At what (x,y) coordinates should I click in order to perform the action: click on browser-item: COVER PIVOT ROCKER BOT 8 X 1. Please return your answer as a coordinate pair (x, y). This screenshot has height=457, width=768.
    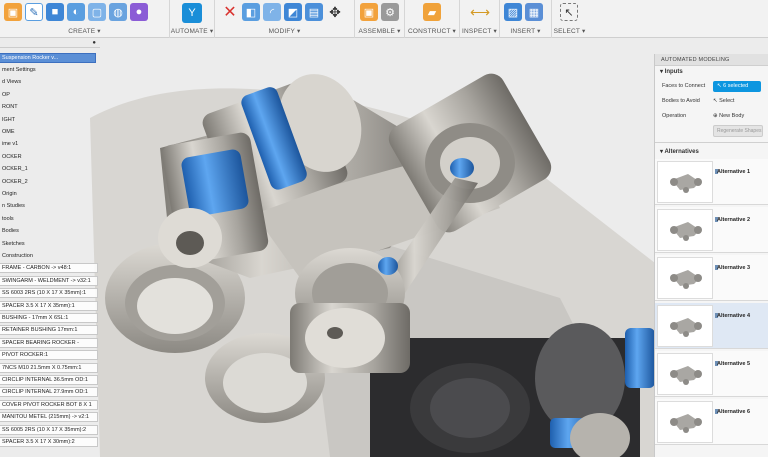
    Looking at the image, I should click on (49, 404).